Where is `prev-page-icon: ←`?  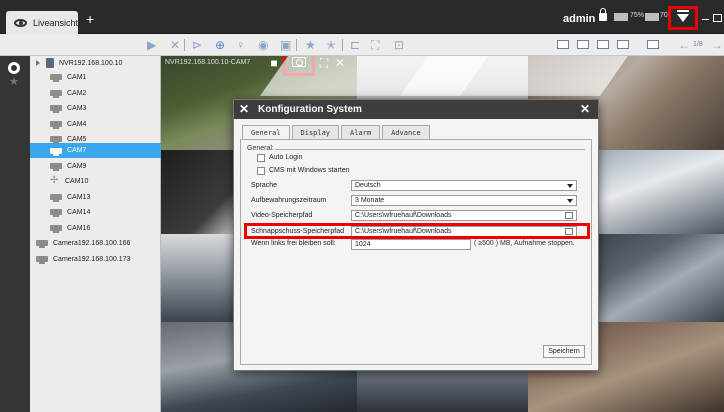
prev-page-icon: ← is located at coordinates (684, 45).